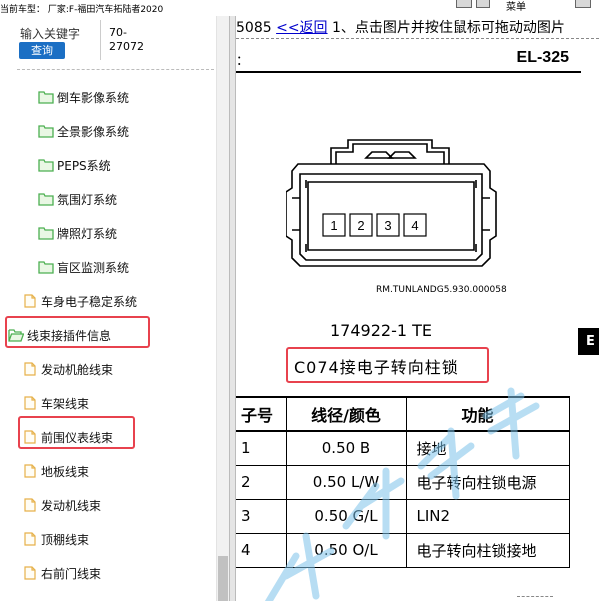 The image size is (599, 601). Describe the element at coordinates (487, 550) in the screenshot. I see `function-cell: 电子转向柱锁接地` at that location.